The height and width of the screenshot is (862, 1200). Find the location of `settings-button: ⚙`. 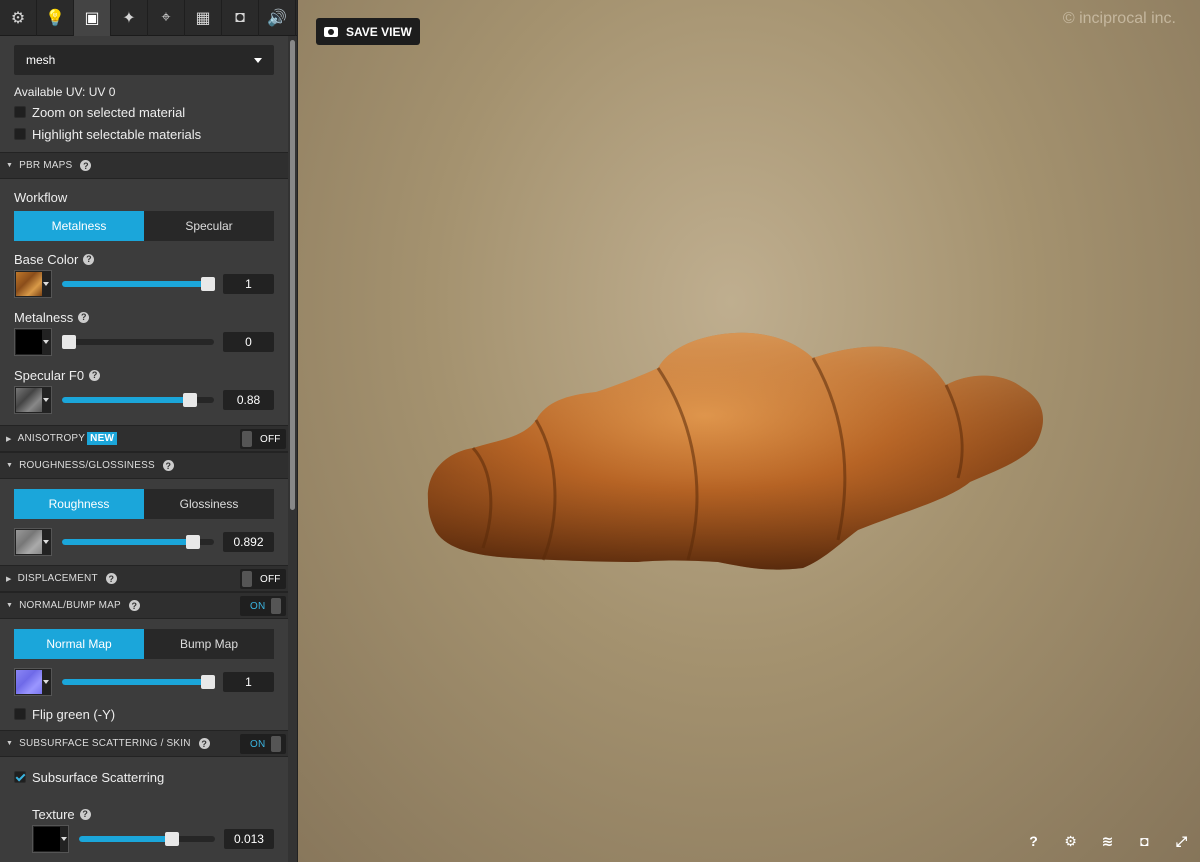

settings-button: ⚙ is located at coordinates (1070, 841).